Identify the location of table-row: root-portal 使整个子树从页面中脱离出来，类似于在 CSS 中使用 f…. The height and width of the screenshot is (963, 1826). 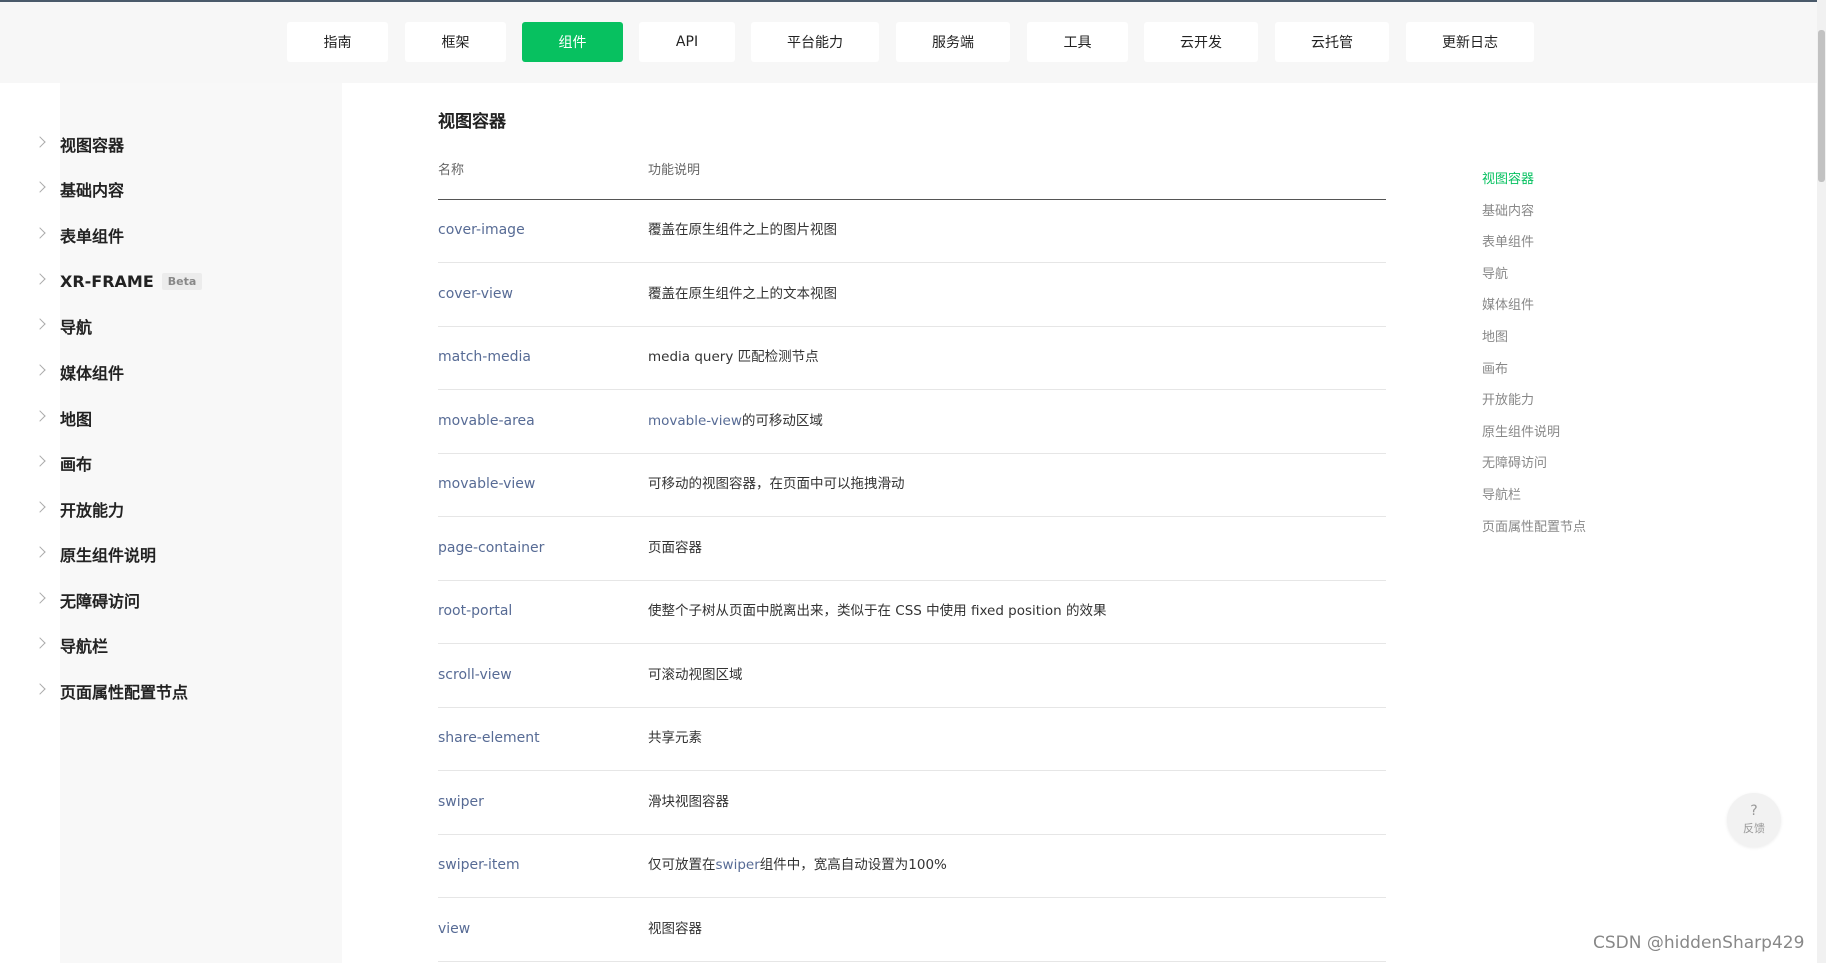
(912, 612).